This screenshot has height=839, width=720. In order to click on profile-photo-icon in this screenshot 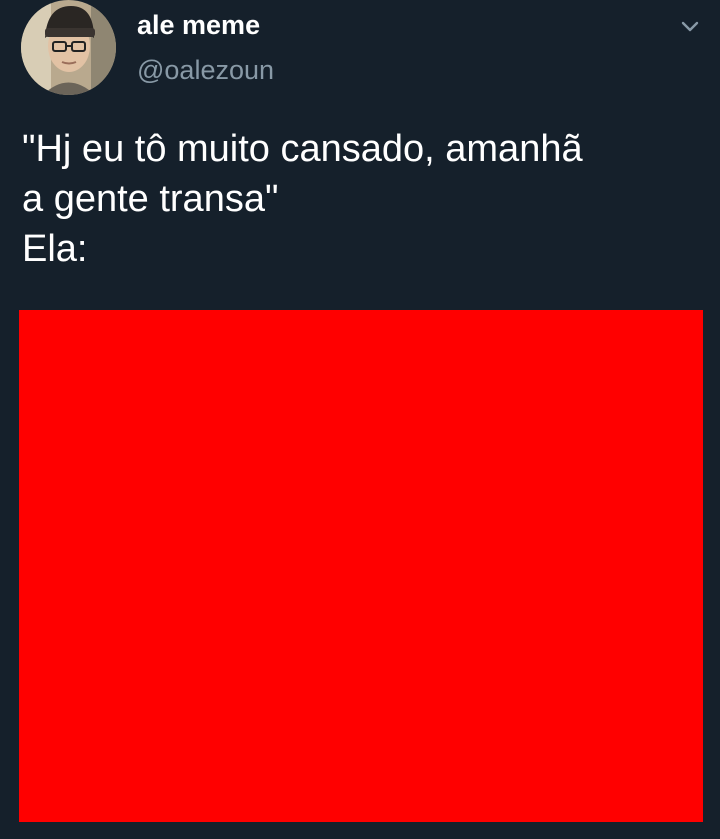, I will do `click(68, 47)`.